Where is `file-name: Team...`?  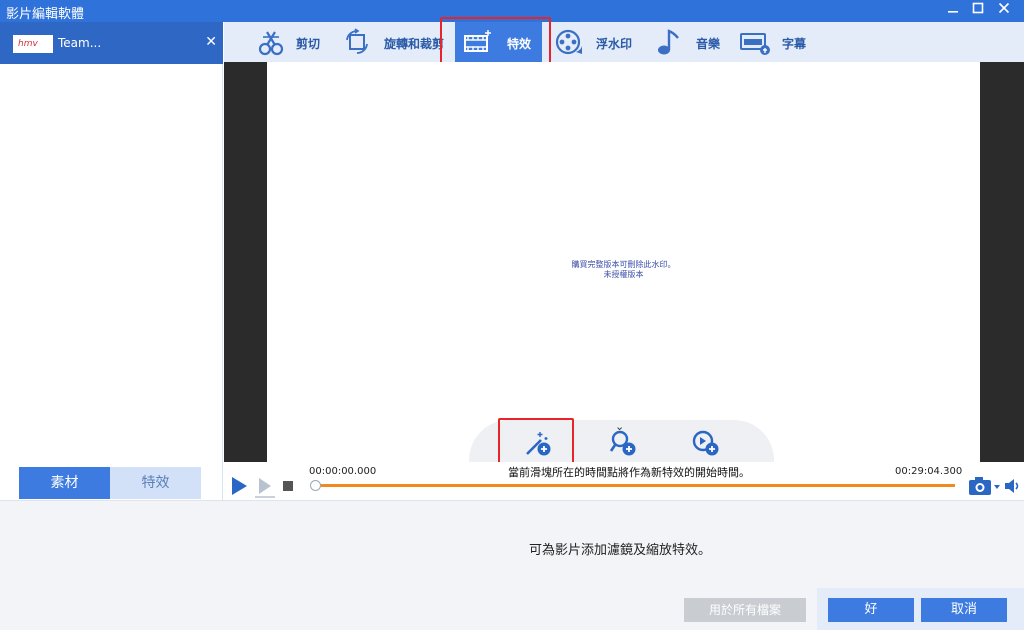
file-name: Team... is located at coordinates (80, 43).